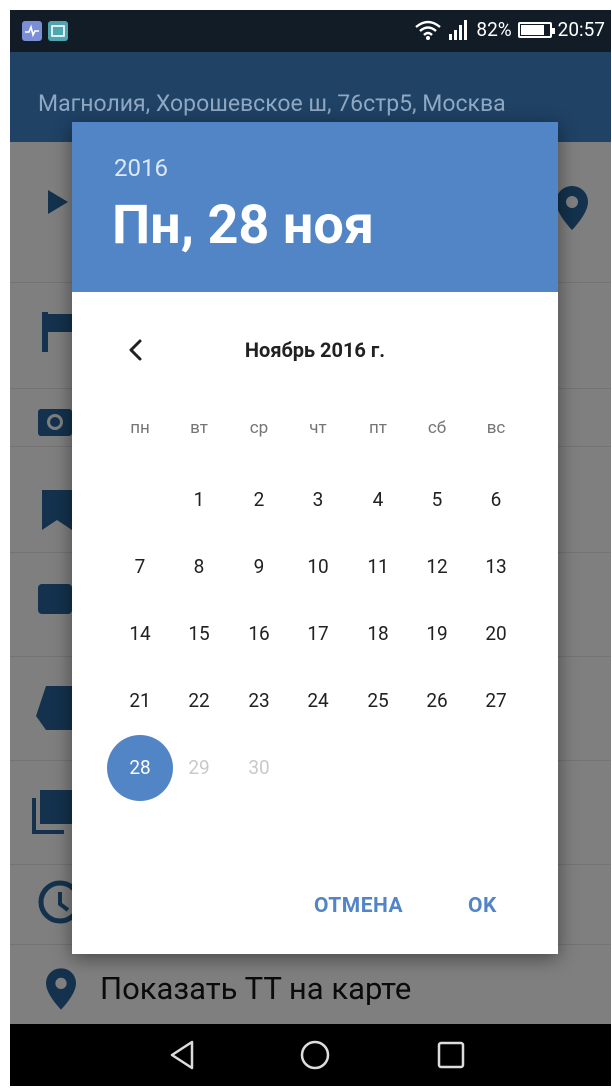 The height and width of the screenshot is (1088, 612). What do you see at coordinates (315, 350) in the screenshot?
I see `month-year-label: Ноябрь 2016 г.` at bounding box center [315, 350].